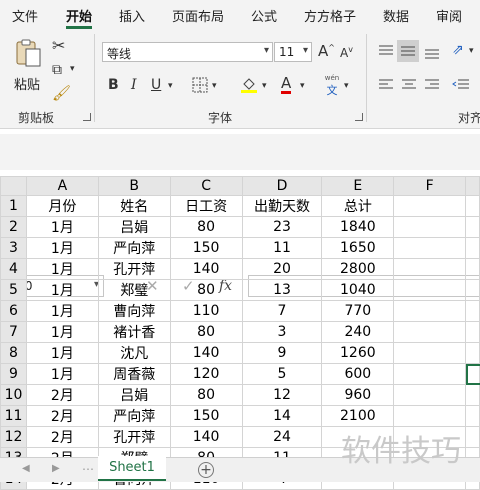 This screenshot has height=490, width=480. I want to click on cell: 褚计香, so click(134, 332).